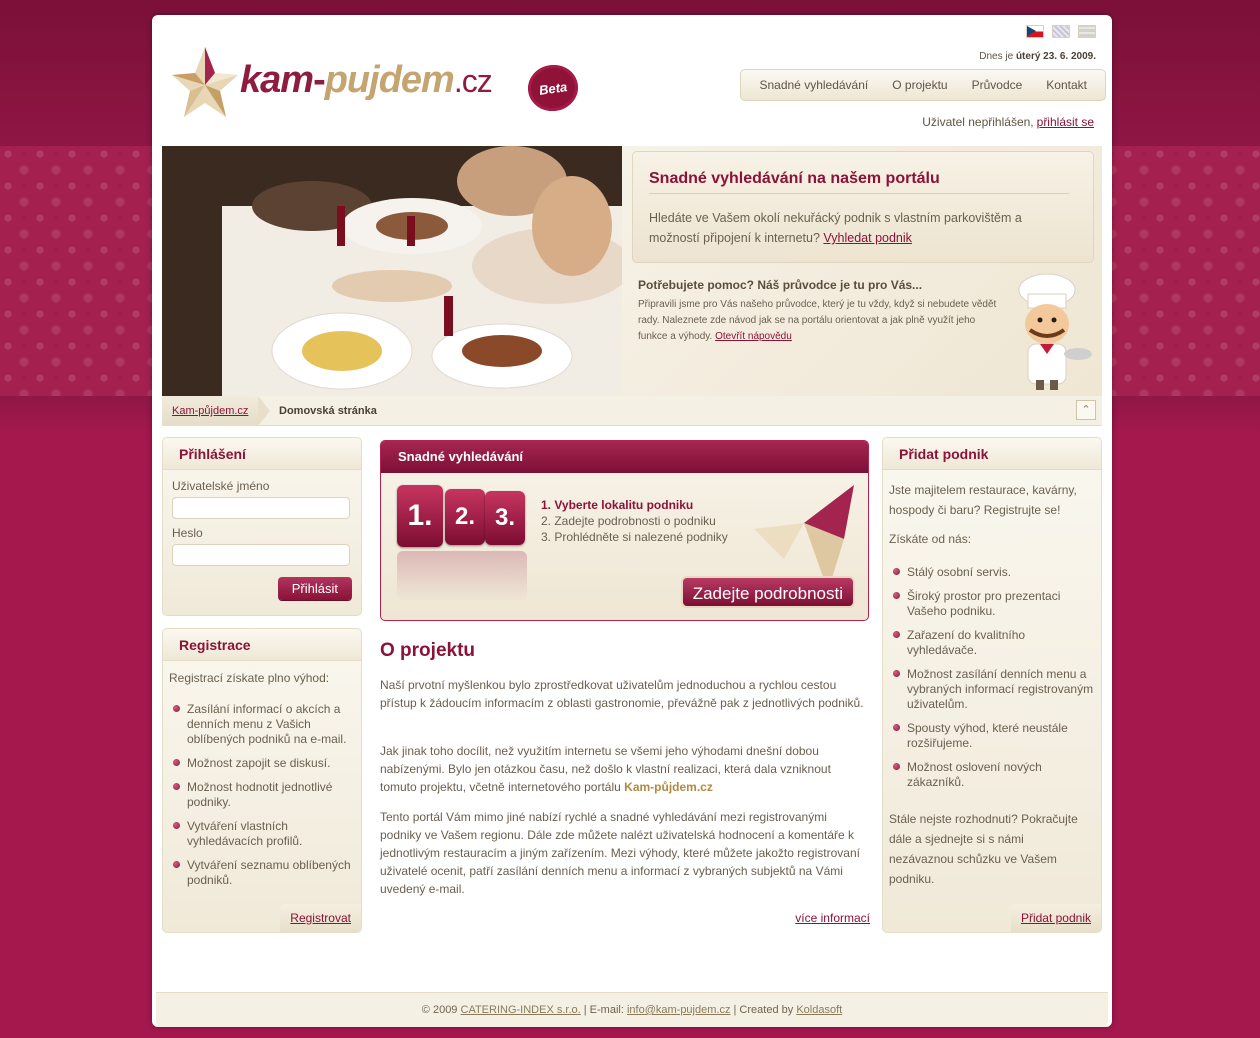 This screenshot has height=1038, width=1260. What do you see at coordinates (1055, 331) in the screenshot?
I see `chef-mascot-icon` at bounding box center [1055, 331].